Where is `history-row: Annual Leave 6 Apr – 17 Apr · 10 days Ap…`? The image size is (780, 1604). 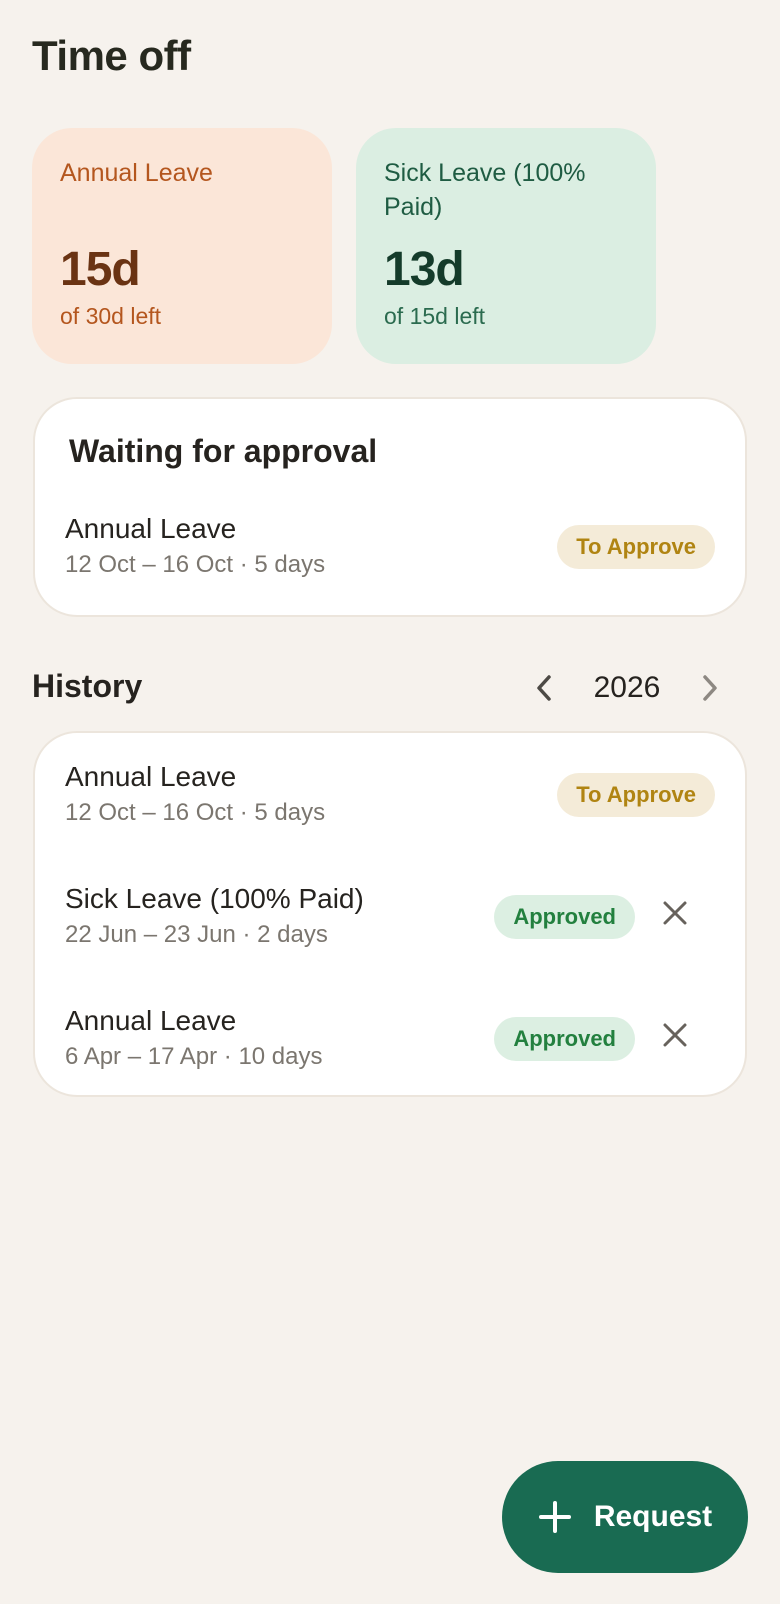
history-row: Annual Leave 6 Apr – 17 Apr · 10 days Ap… is located at coordinates (390, 1050).